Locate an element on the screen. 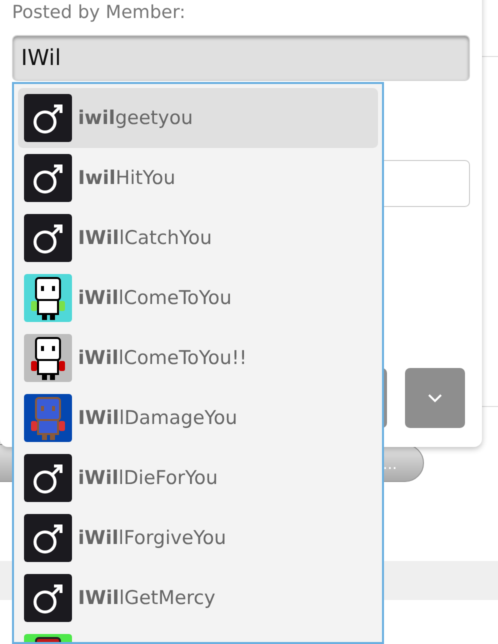  chevron-down-icon is located at coordinates (435, 398).